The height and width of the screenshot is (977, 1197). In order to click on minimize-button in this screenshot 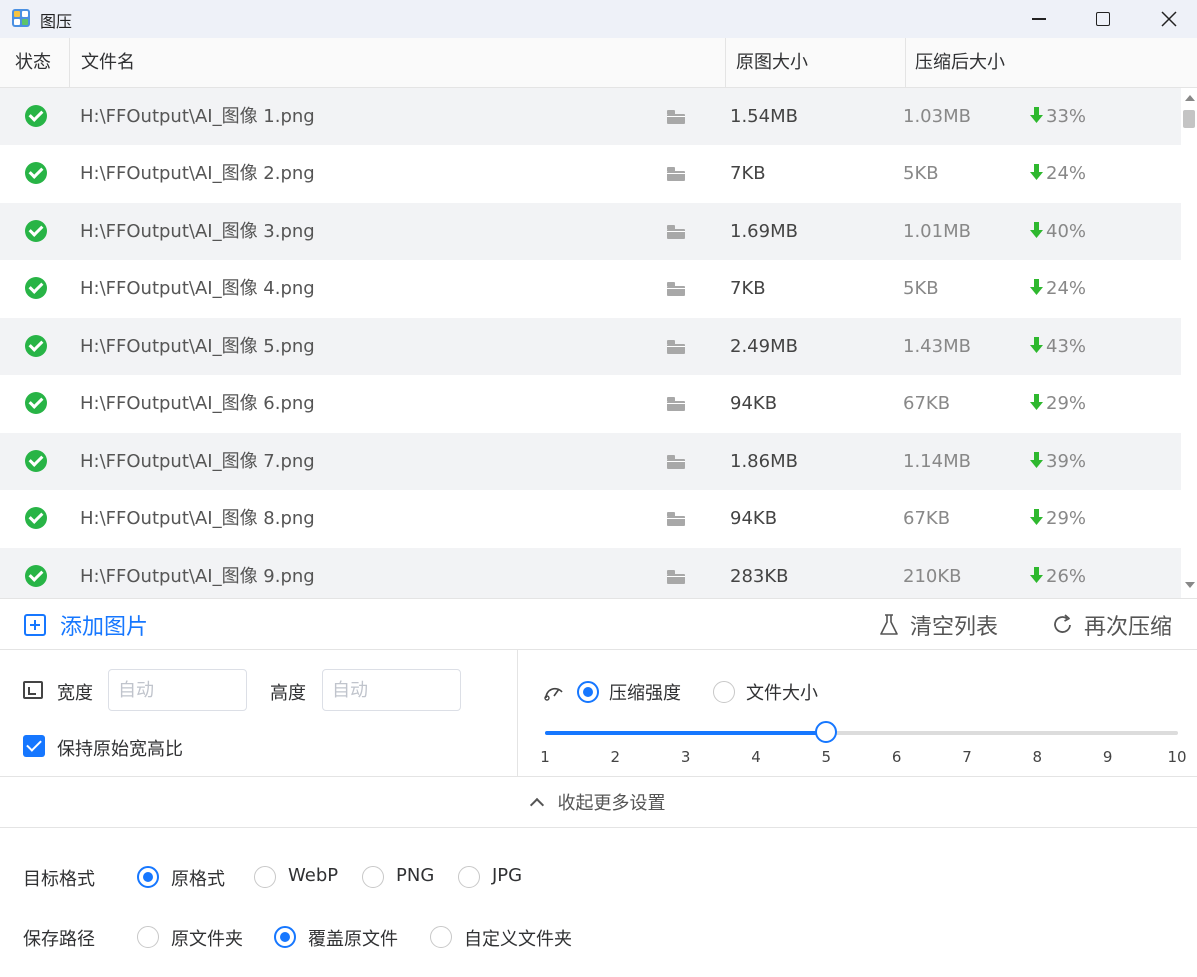, I will do `click(1039, 19)`.